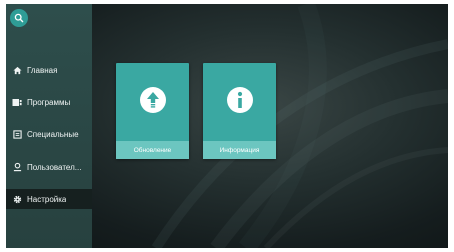 This screenshot has width=454, height=252. Describe the element at coordinates (17, 167) in the screenshot. I see `user-icon` at that location.